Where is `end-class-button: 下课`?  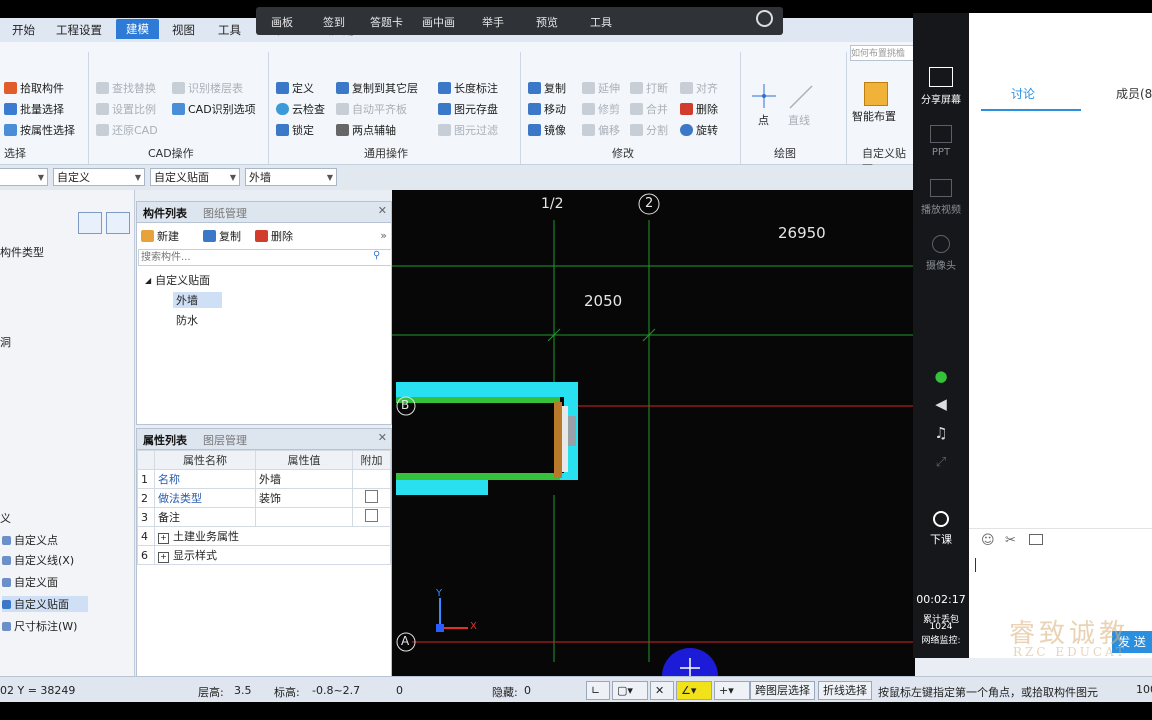
end-class-button: 下课 is located at coordinates (941, 529).